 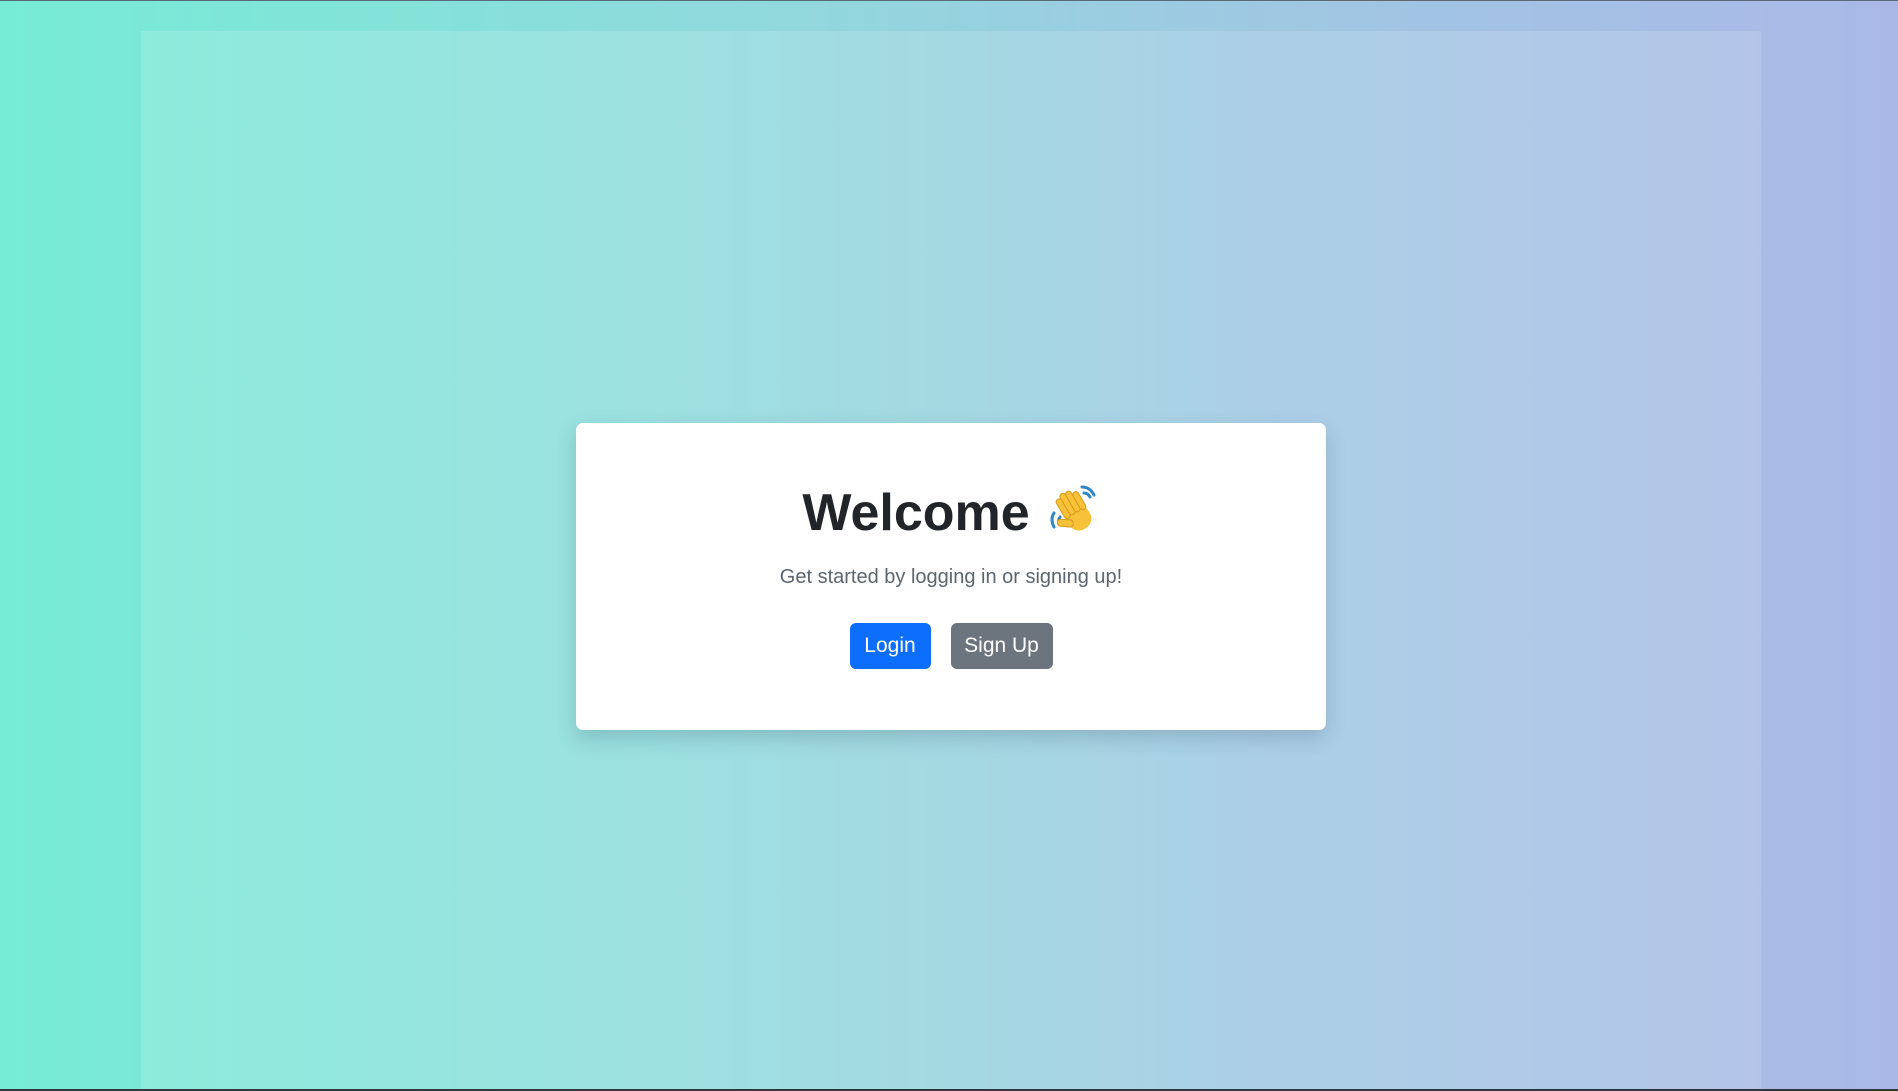 I want to click on auth-actions: Login Sign Up, so click(x=951, y=646).